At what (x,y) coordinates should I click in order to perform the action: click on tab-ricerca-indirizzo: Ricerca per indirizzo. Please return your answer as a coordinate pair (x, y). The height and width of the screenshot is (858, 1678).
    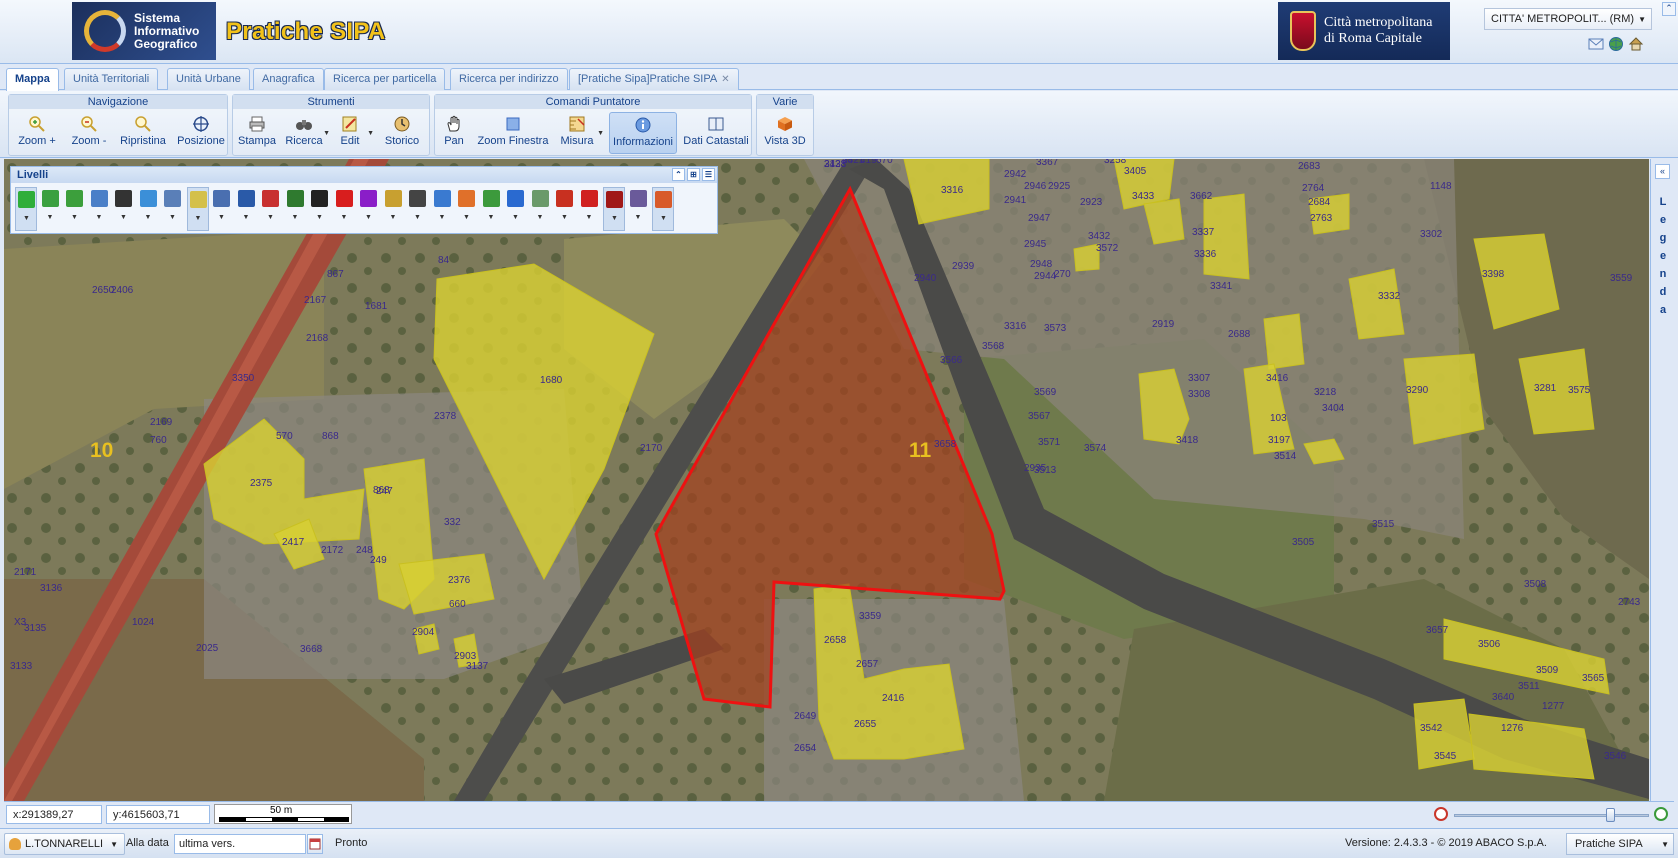
    Looking at the image, I should click on (509, 79).